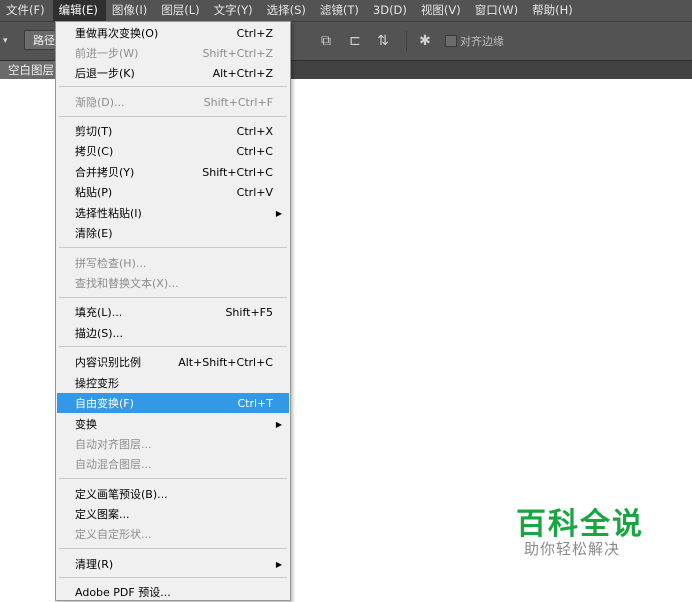  Describe the element at coordinates (340, 10) in the screenshot. I see `menu-filter: 滤镜(T)` at that location.